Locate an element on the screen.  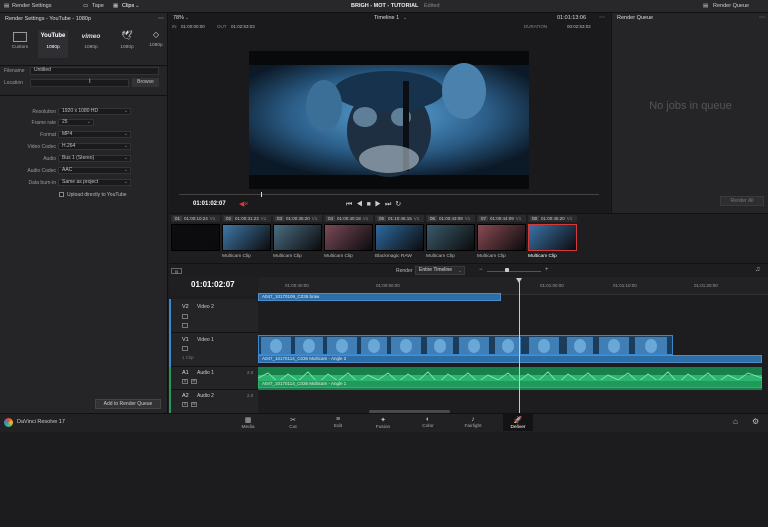
clip-header: 02 01:00:31:23 V1 is located at coordinates (246, 218).